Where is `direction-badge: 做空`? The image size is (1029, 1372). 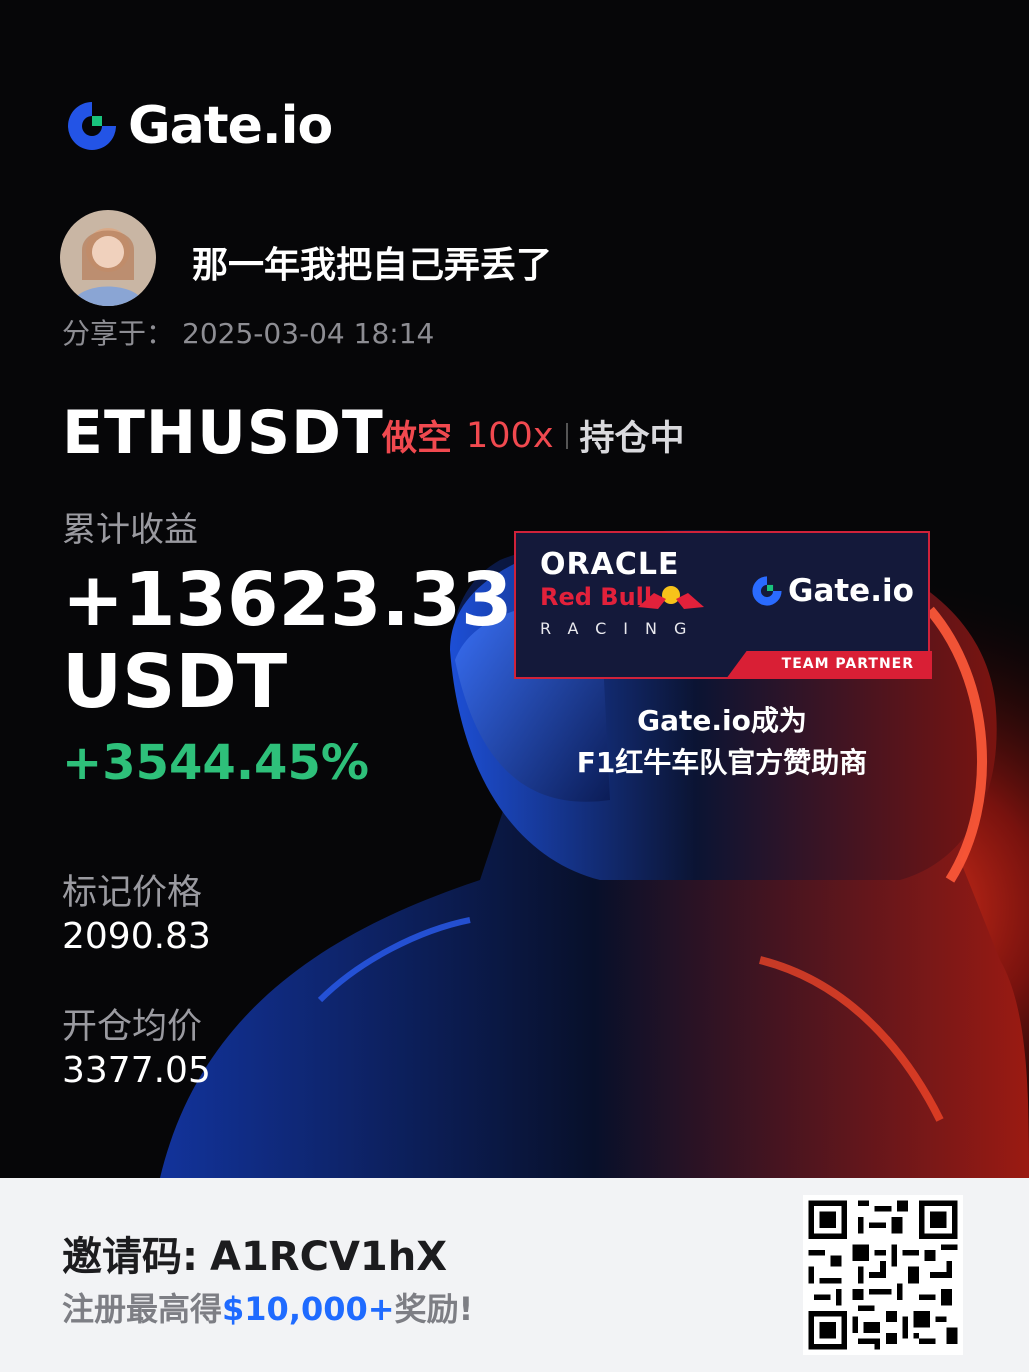
direction-badge: 做空 is located at coordinates (417, 439).